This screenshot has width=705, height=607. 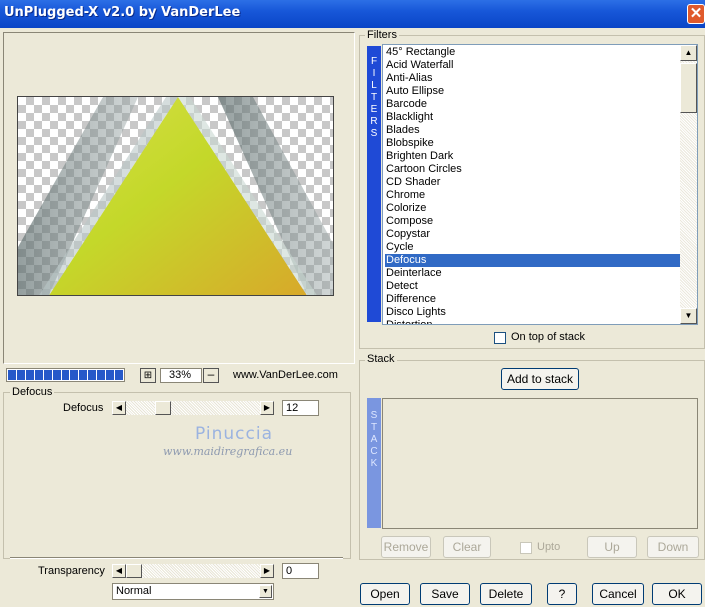 What do you see at coordinates (181, 375) in the screenshot?
I see `zoom-level: 33%` at bounding box center [181, 375].